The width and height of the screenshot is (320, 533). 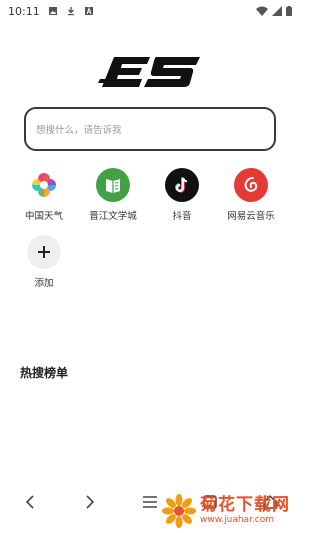 What do you see at coordinates (251, 216) in the screenshot?
I see `shortcut-label: 网易云音乐` at bounding box center [251, 216].